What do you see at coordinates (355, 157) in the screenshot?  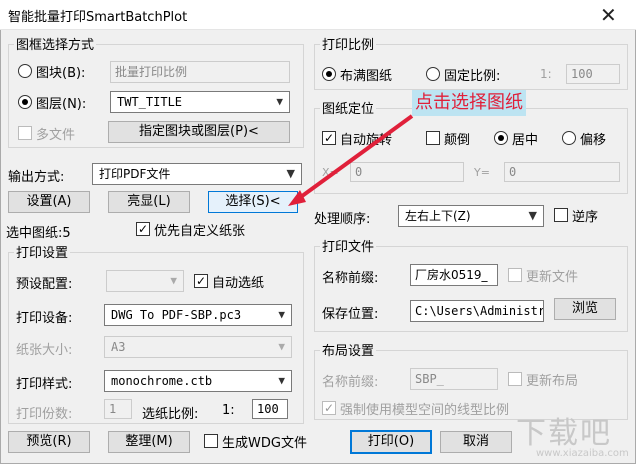 I see `annotation-arrow-line` at bounding box center [355, 157].